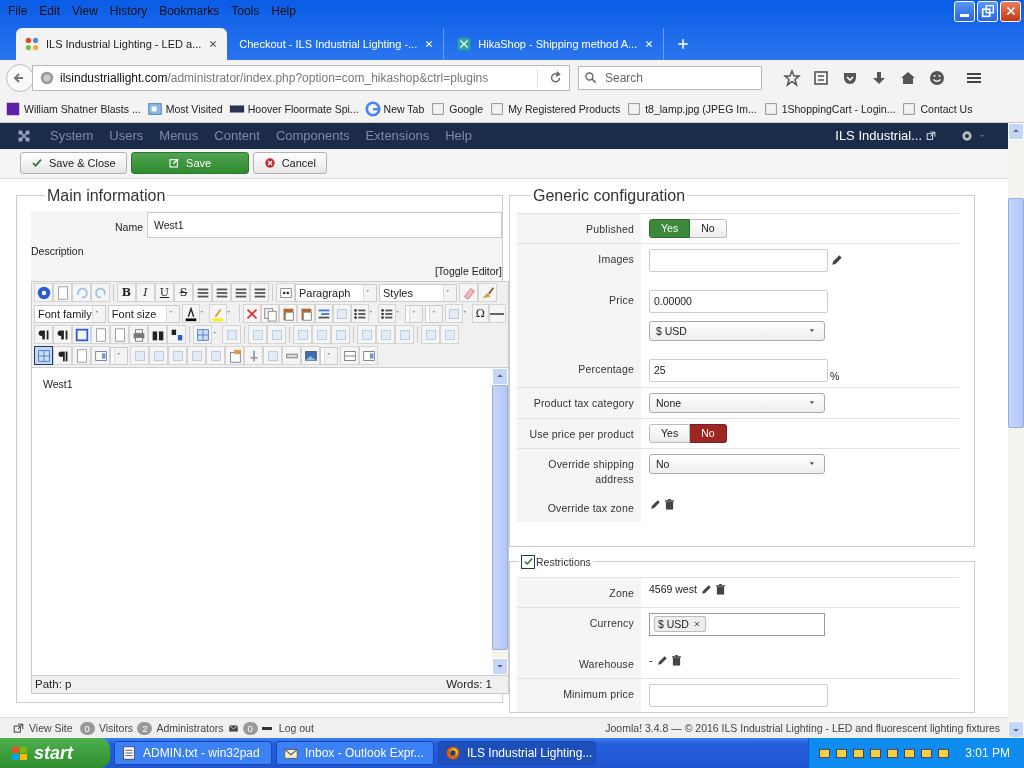 This screenshot has width=1024, height=768. Describe the element at coordinates (418, 292) in the screenshot. I see `editor-select: Styles` at that location.